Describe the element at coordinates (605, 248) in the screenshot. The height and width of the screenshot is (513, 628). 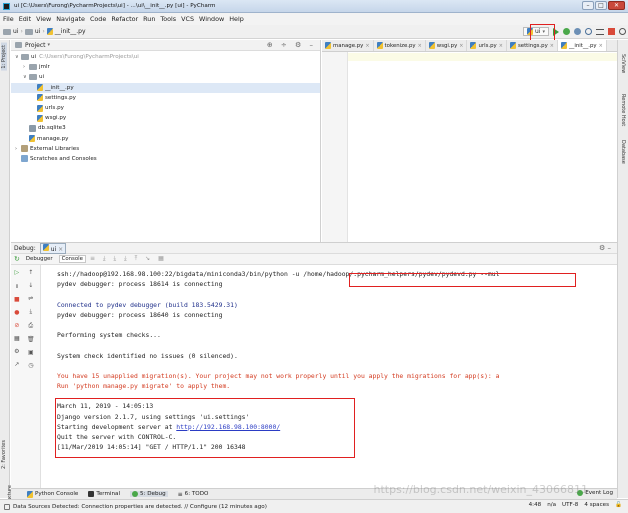
I see `debug-settings-icon: ⚙ –` at that location.